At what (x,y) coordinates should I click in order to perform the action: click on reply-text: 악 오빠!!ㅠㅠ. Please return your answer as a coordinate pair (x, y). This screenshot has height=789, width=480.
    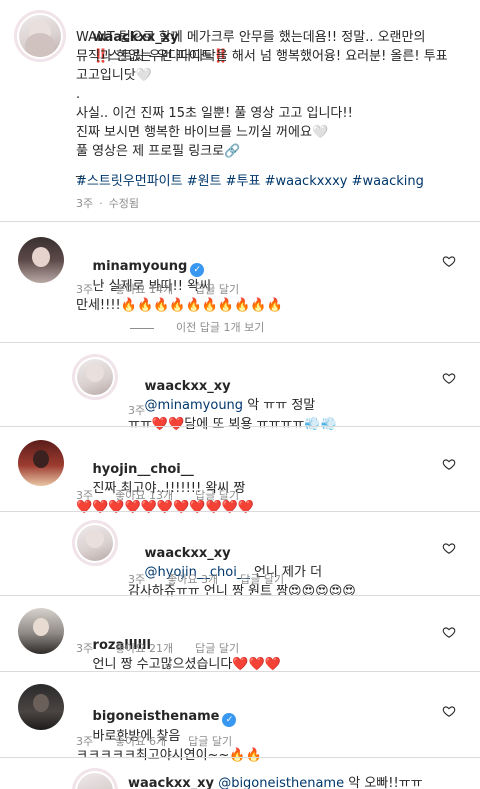
    Looking at the image, I should click on (383, 782).